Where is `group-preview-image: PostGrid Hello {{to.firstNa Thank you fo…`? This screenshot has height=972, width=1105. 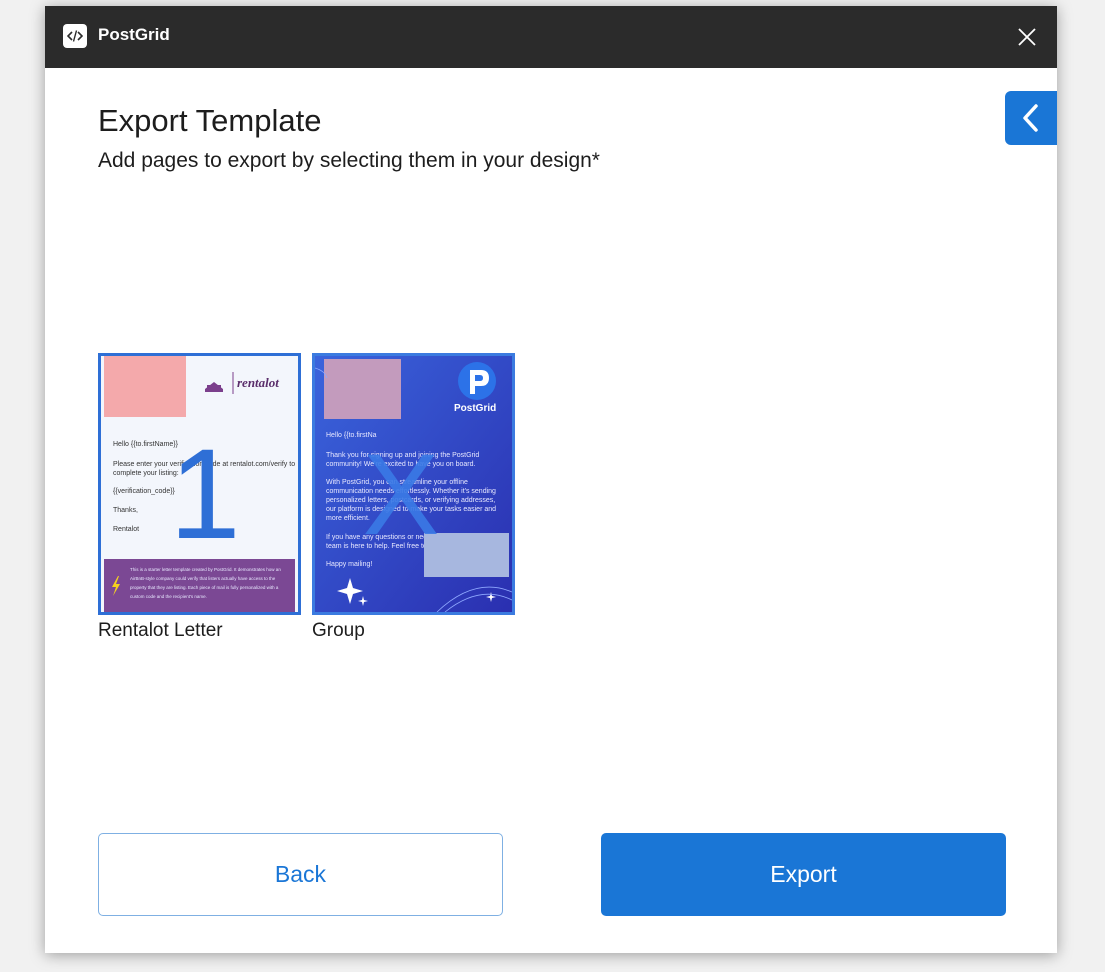 group-preview-image: PostGrid Hello {{to.firstNa Thank you fo… is located at coordinates (413, 484).